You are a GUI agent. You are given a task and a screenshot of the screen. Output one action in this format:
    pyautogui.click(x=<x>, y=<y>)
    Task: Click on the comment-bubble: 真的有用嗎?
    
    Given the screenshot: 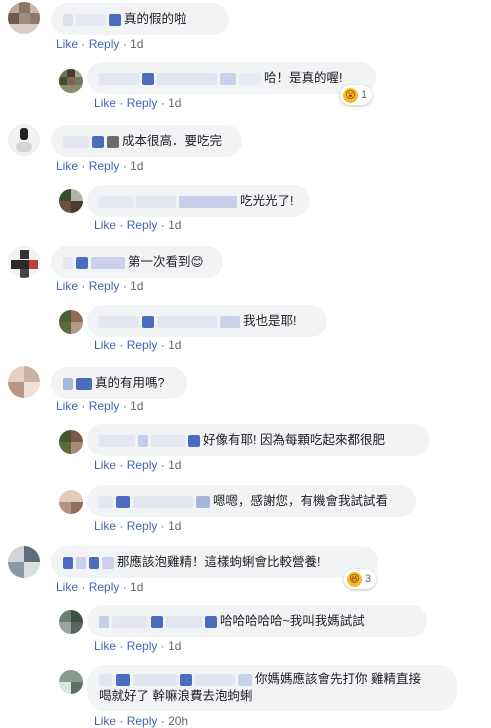 What is the action you would take?
    pyautogui.click(x=119, y=383)
    